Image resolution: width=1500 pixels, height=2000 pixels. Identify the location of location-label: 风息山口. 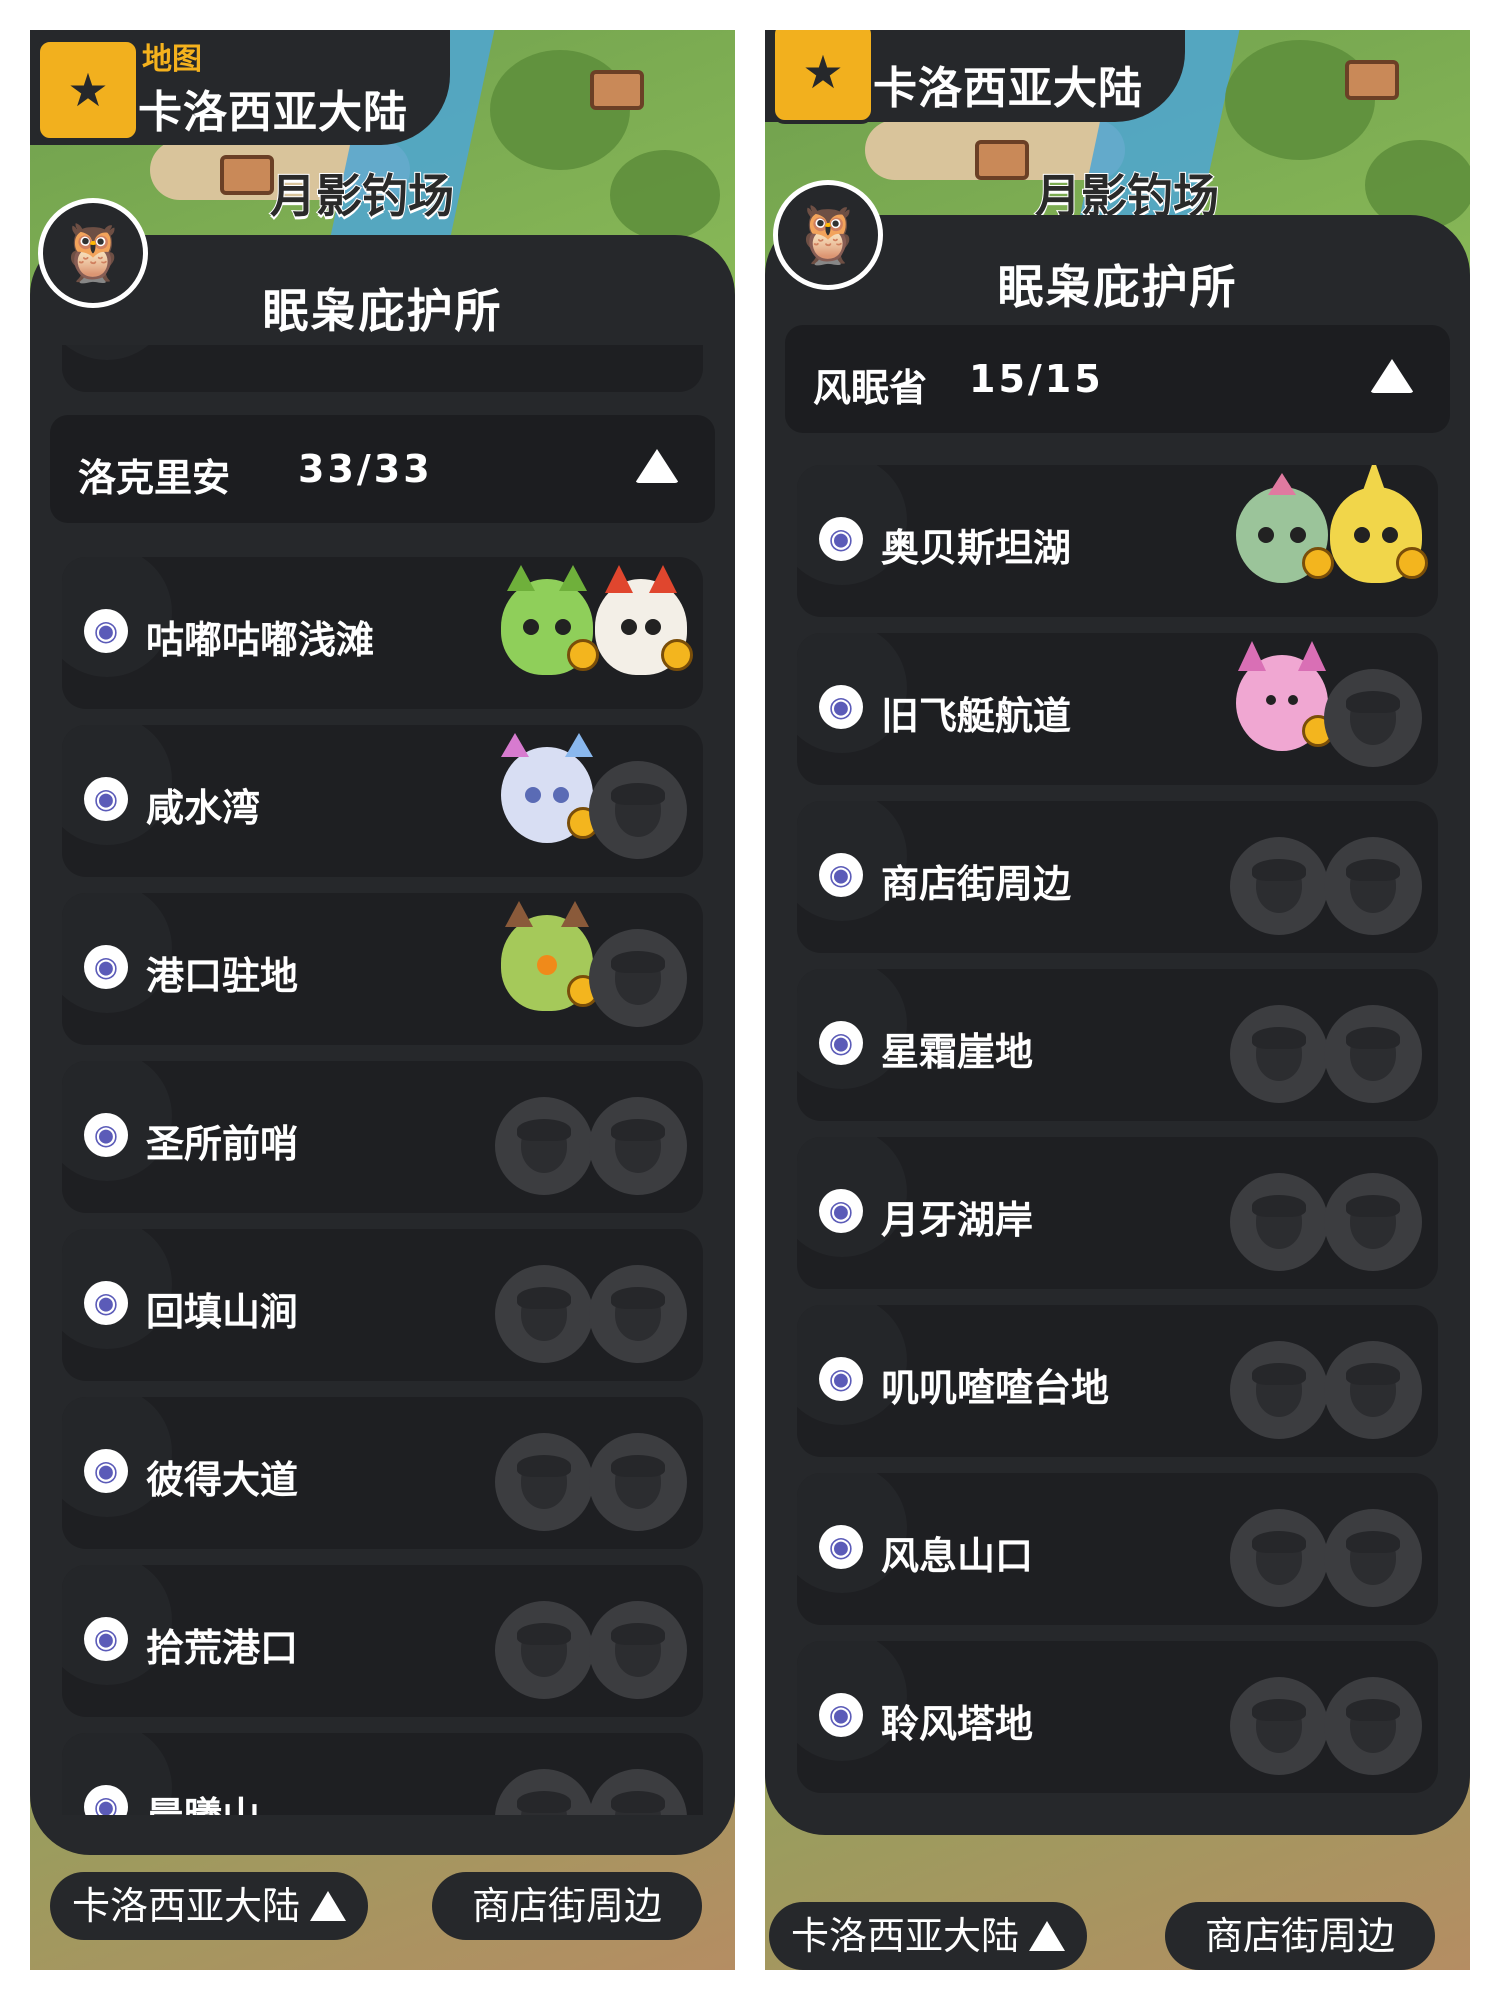
(957, 1556).